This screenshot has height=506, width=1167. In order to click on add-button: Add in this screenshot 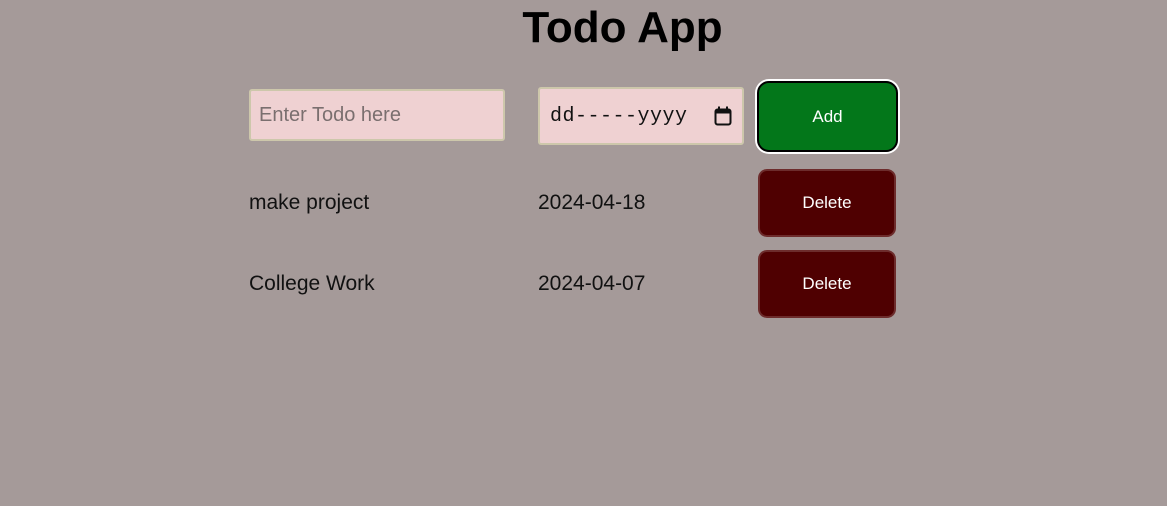, I will do `click(827, 116)`.